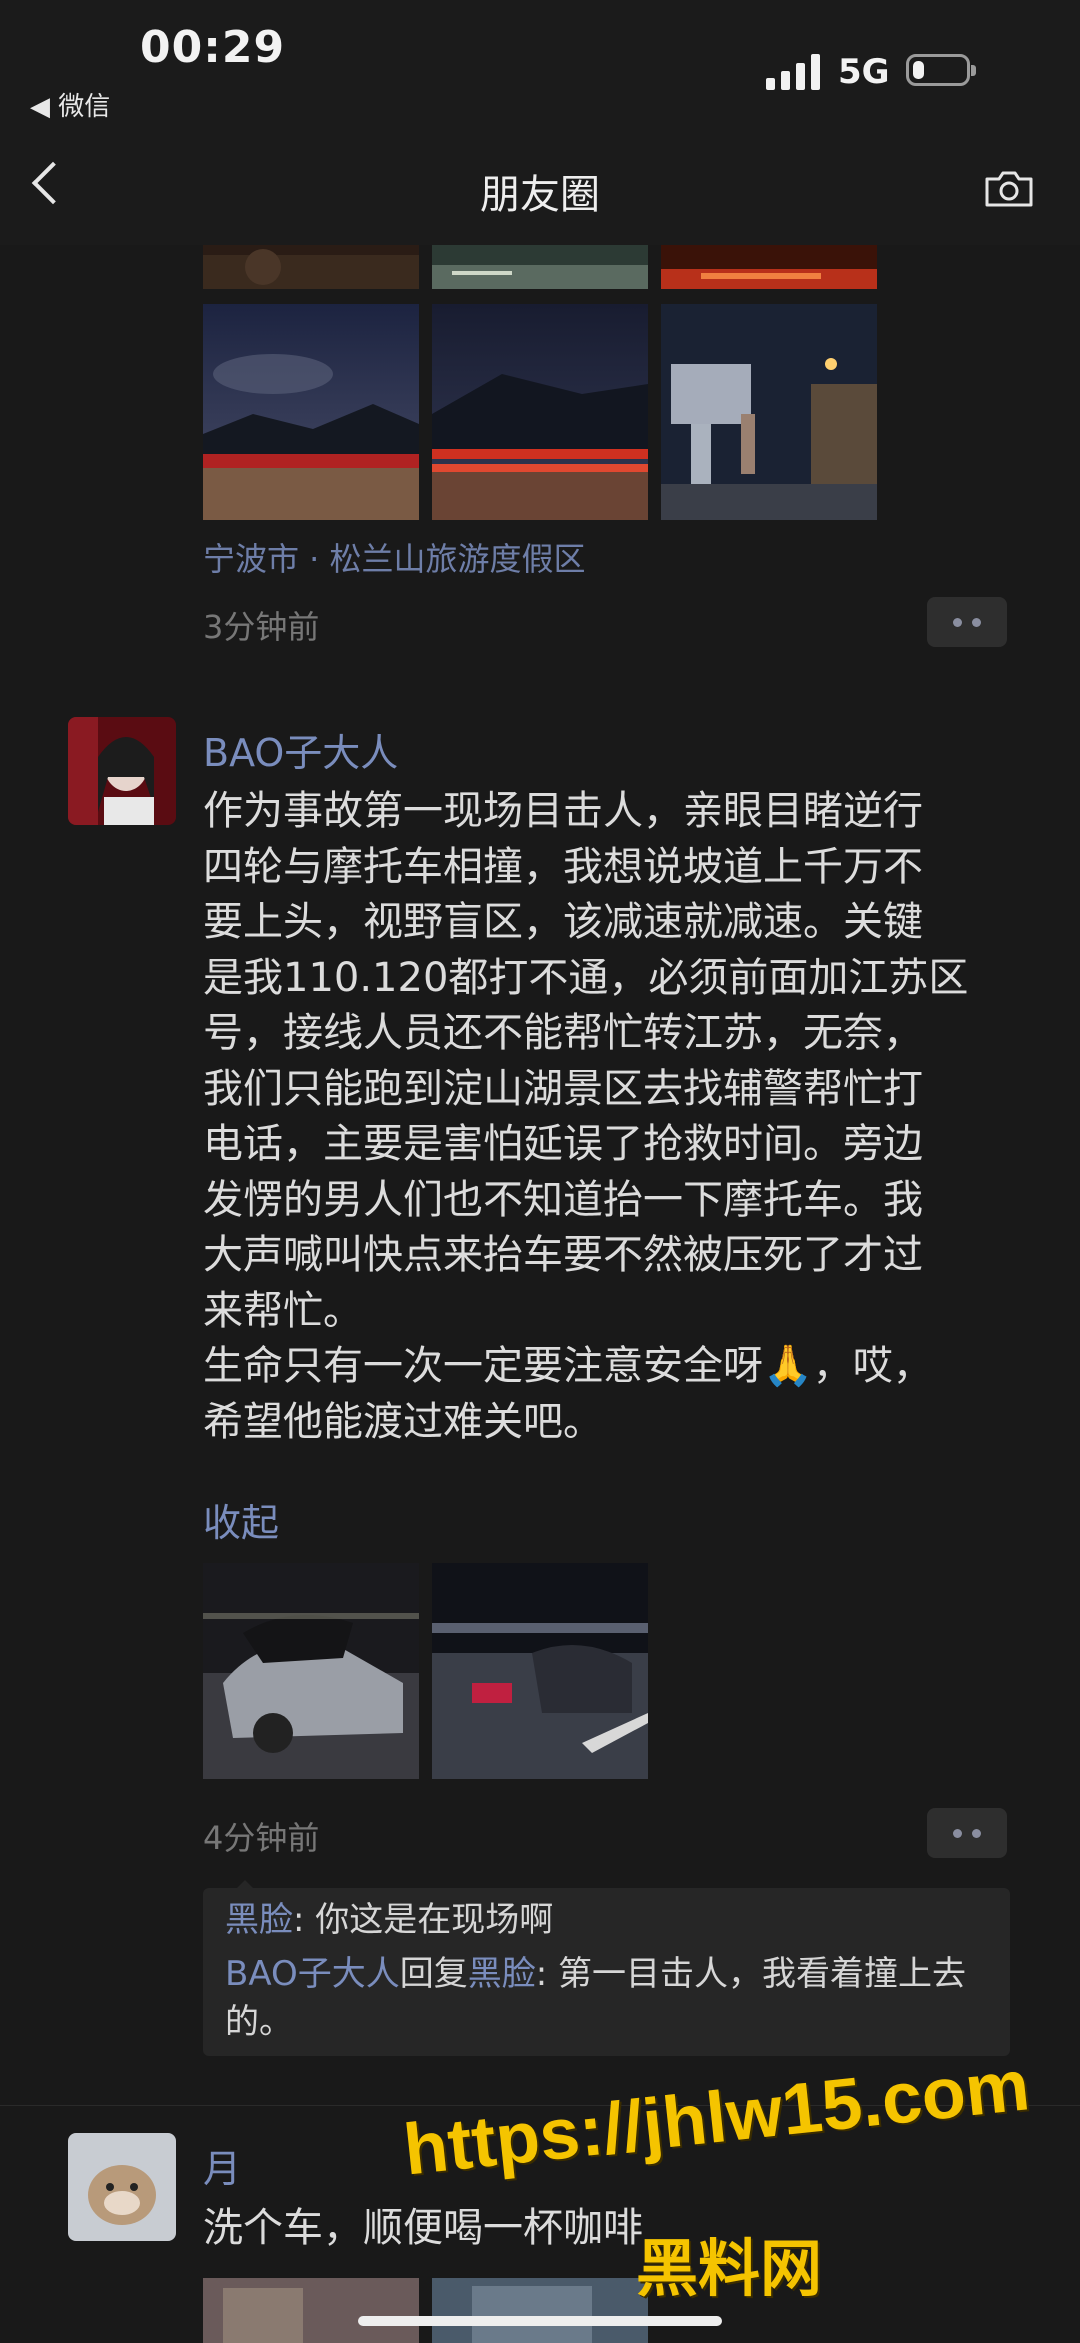 This screenshot has height=2343, width=1080. What do you see at coordinates (610, 1998) in the screenshot?
I see `comment: BAO子大人回复黑脸: 第一目击人，我看着撞上去的。` at bounding box center [610, 1998].